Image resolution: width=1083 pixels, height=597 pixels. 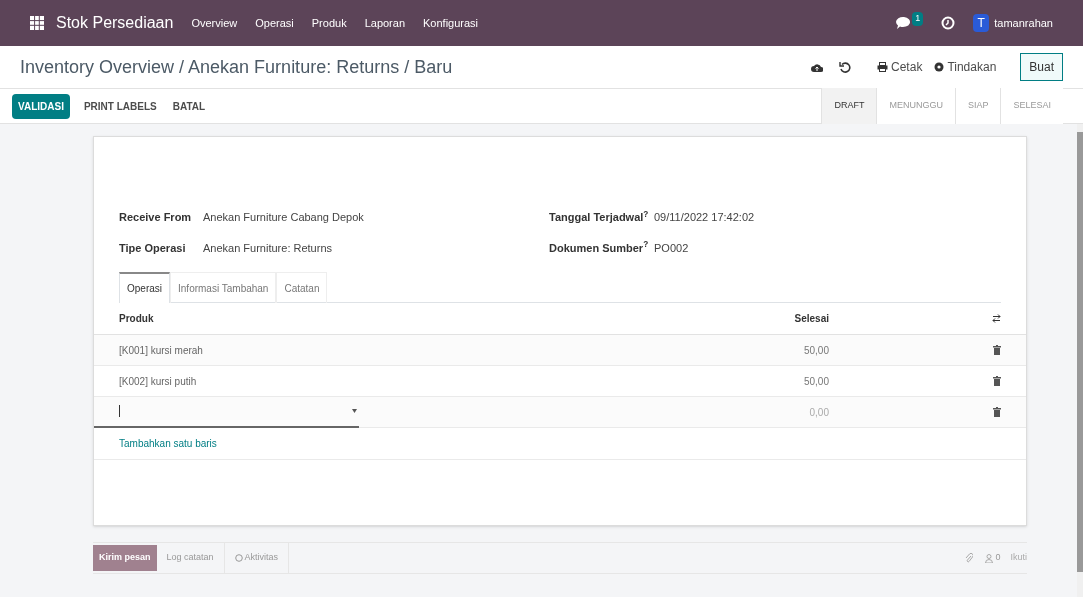 What do you see at coordinates (969, 558) in the screenshot?
I see `paperclip-icon` at bounding box center [969, 558].